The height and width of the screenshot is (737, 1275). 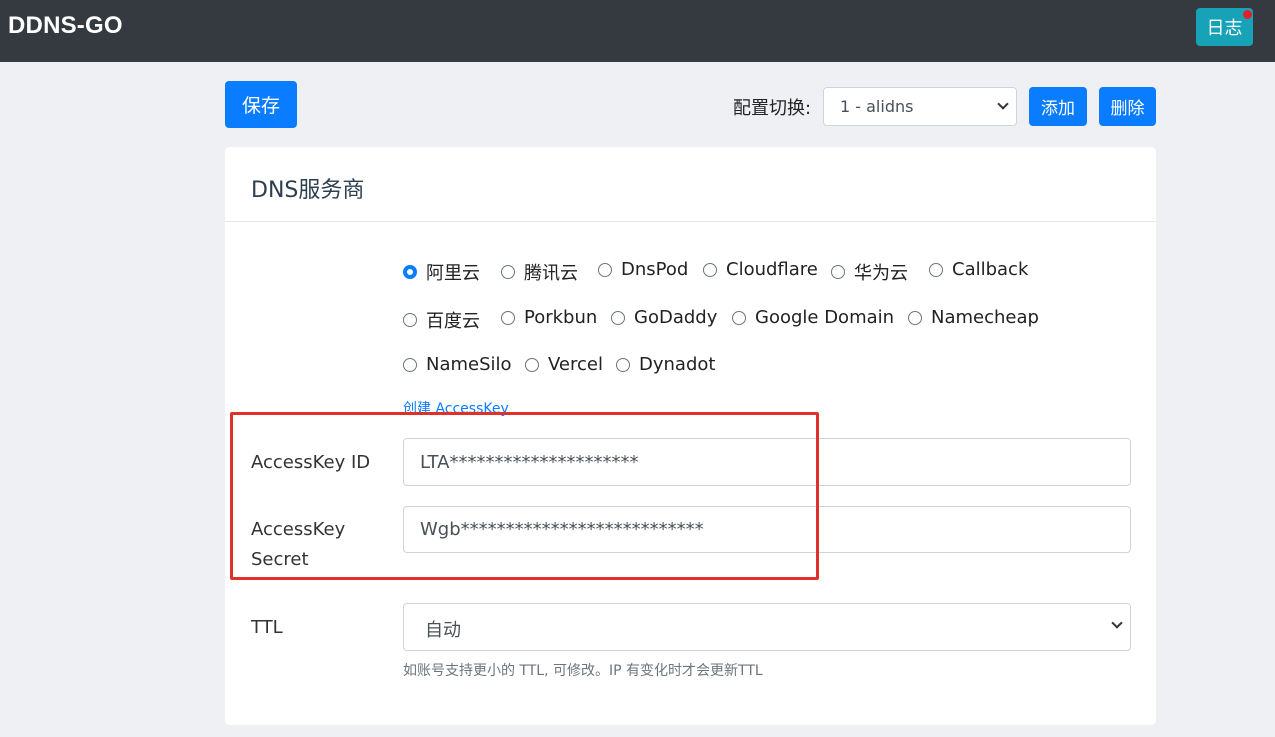 I want to click on radio-label: Dynadot, so click(x=677, y=364).